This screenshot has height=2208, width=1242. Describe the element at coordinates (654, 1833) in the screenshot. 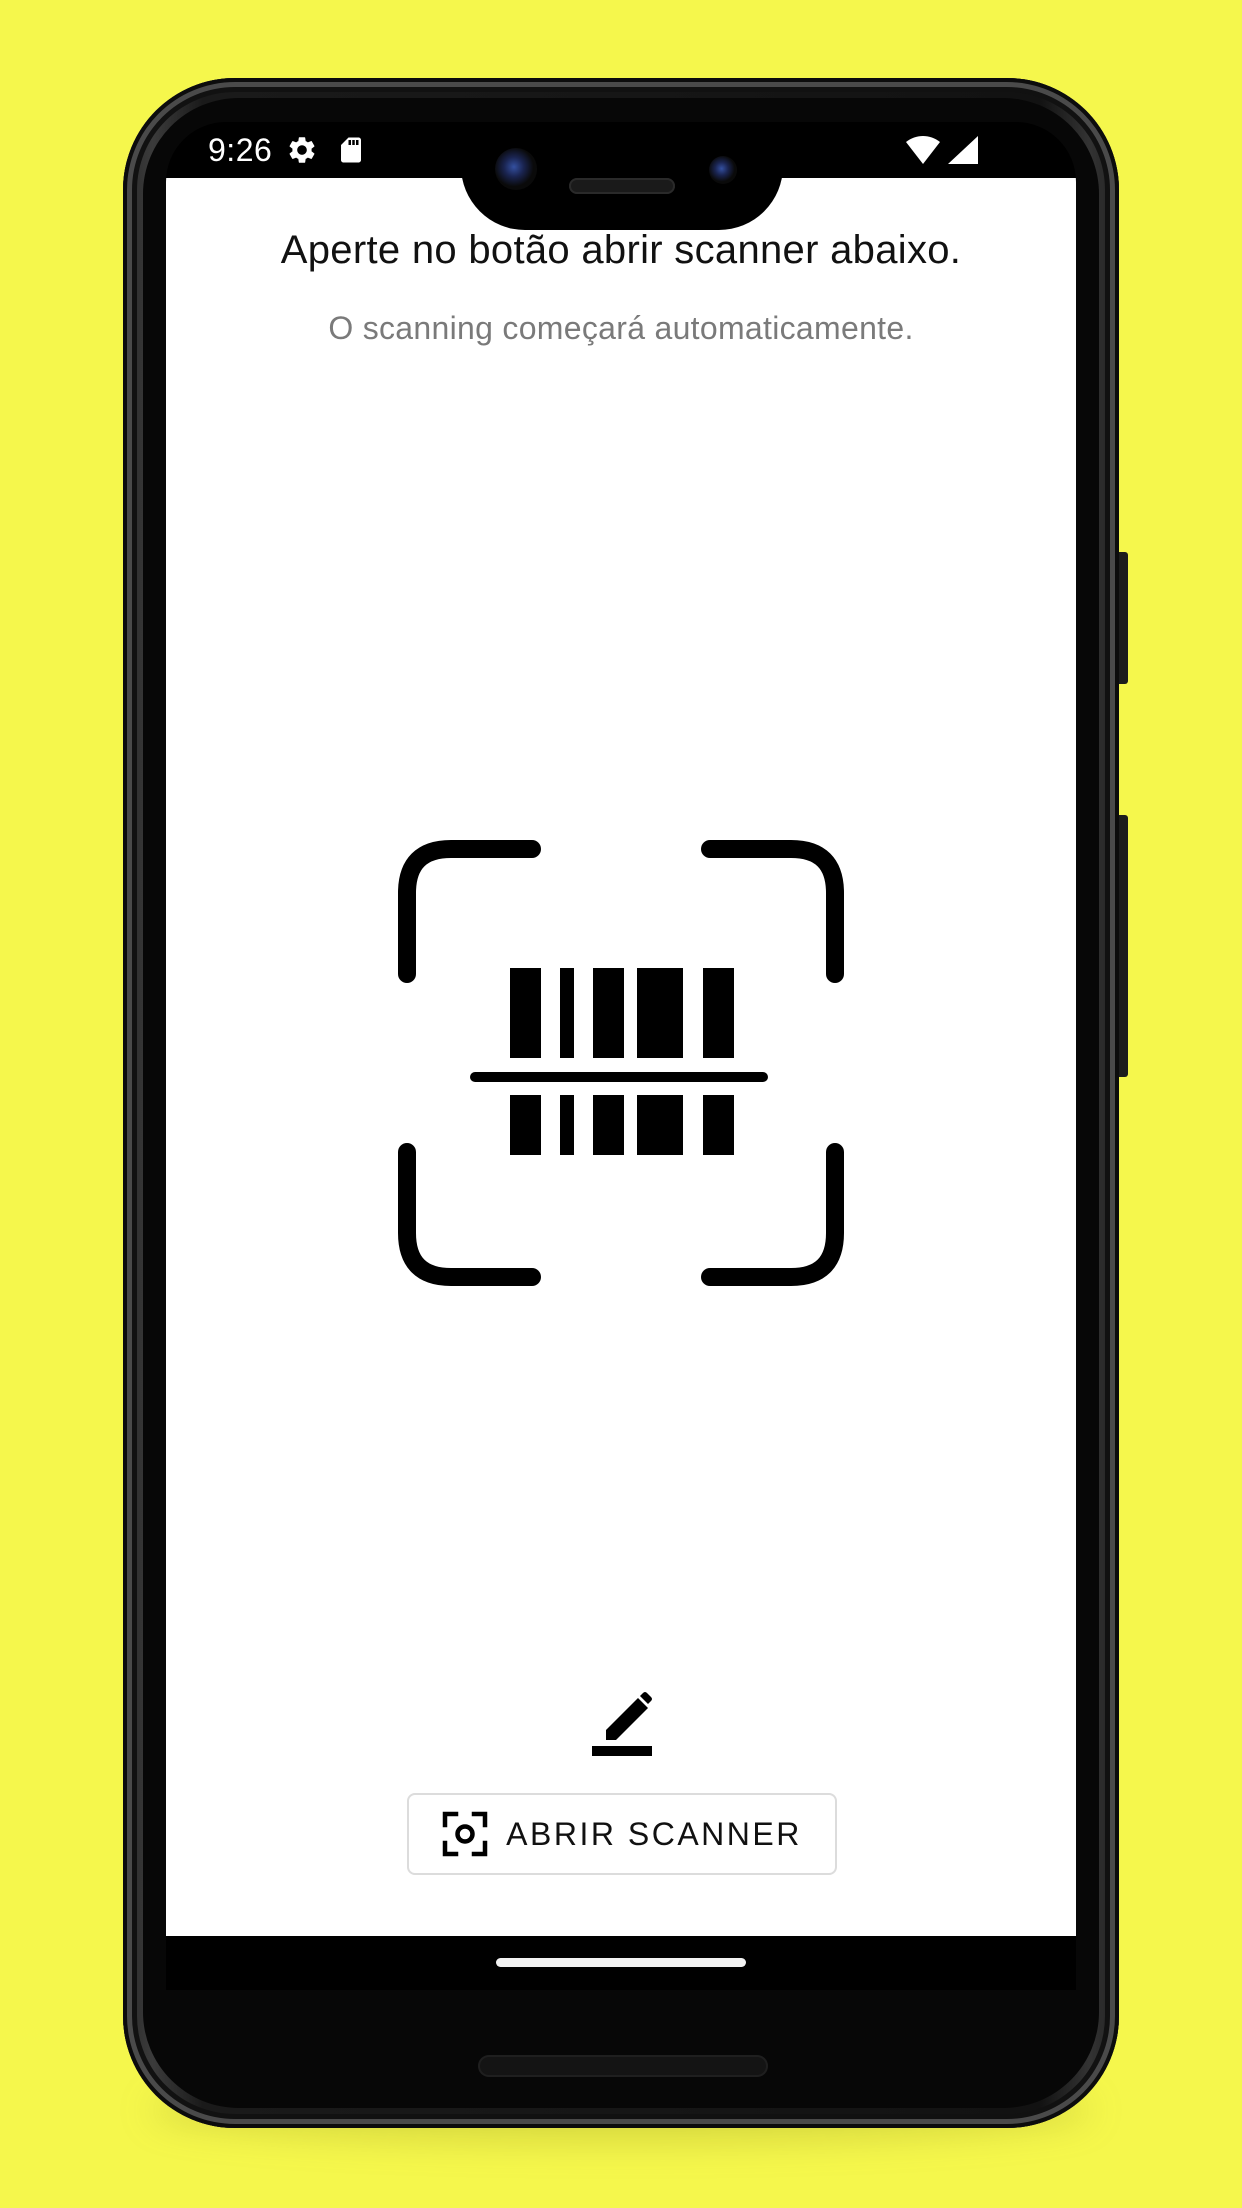

I see `open-scanner-label: ABRIR SCANNER` at that location.